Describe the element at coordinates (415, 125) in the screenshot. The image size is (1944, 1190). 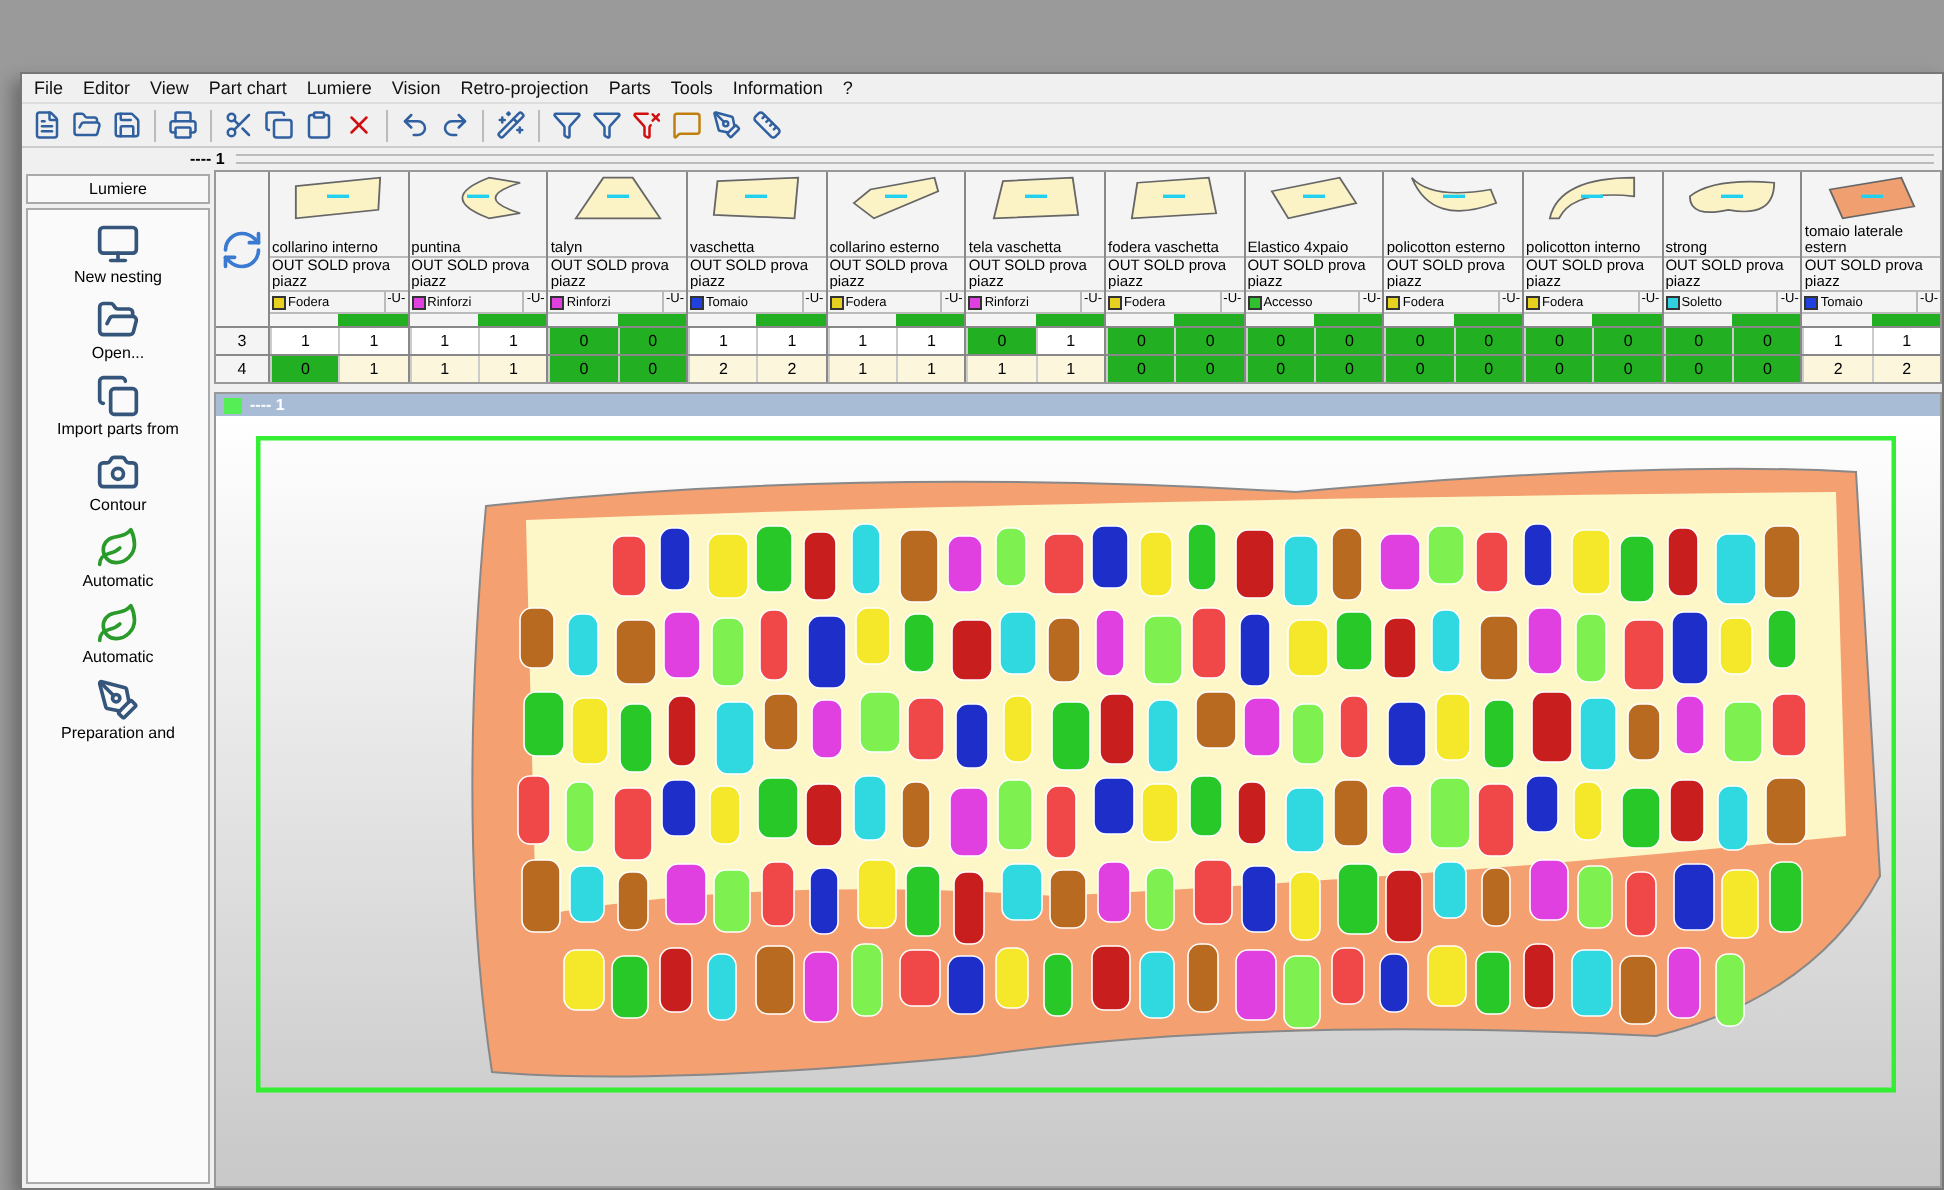
I see `undo-icon` at that location.